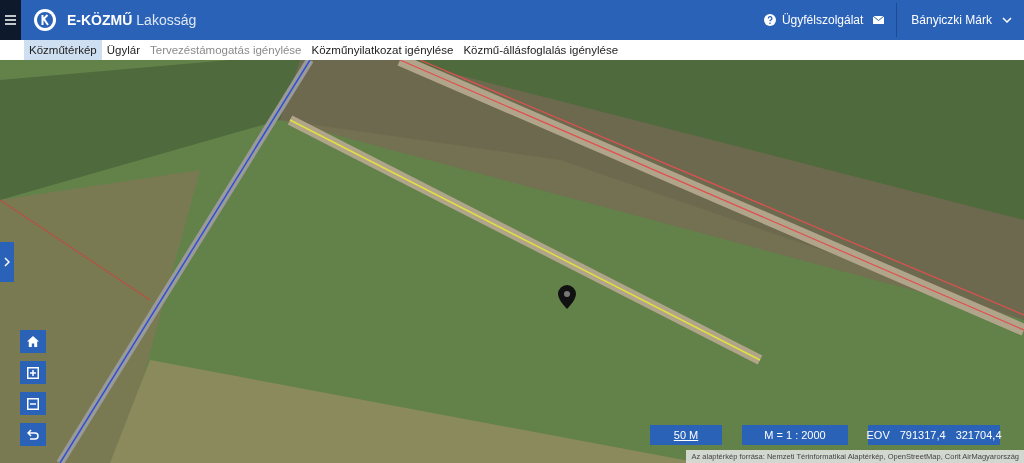 This screenshot has height=463, width=1024. I want to click on home-icon, so click(33, 341).